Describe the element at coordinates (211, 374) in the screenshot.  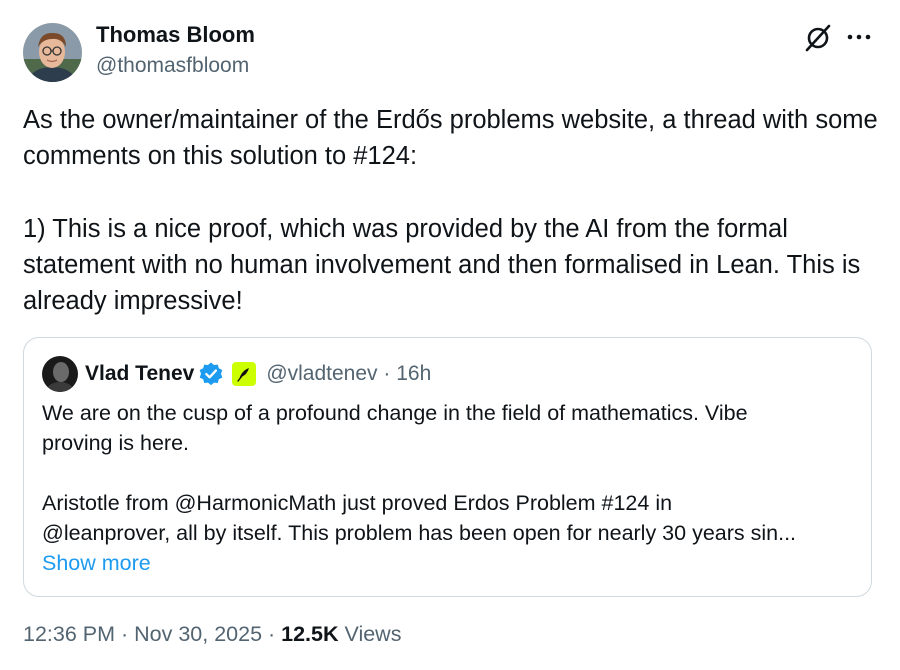
I see `verified-badge-icon` at that location.